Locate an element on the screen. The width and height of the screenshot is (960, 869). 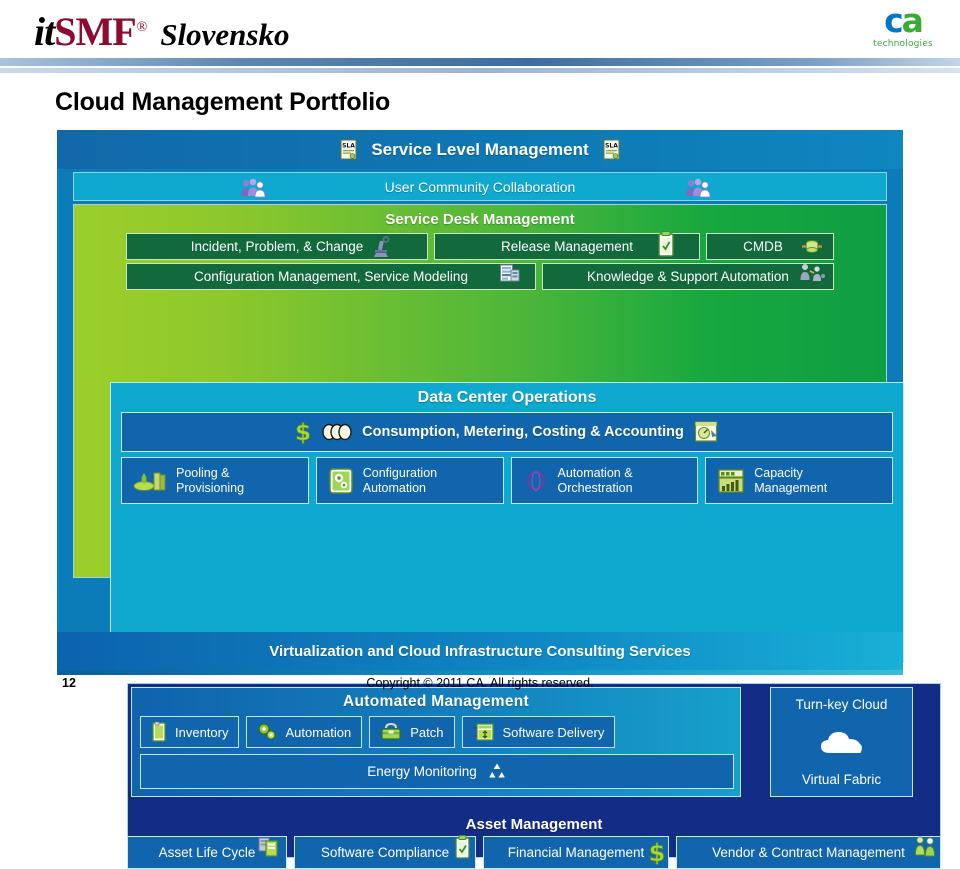
cloud-icon is located at coordinates (842, 742).